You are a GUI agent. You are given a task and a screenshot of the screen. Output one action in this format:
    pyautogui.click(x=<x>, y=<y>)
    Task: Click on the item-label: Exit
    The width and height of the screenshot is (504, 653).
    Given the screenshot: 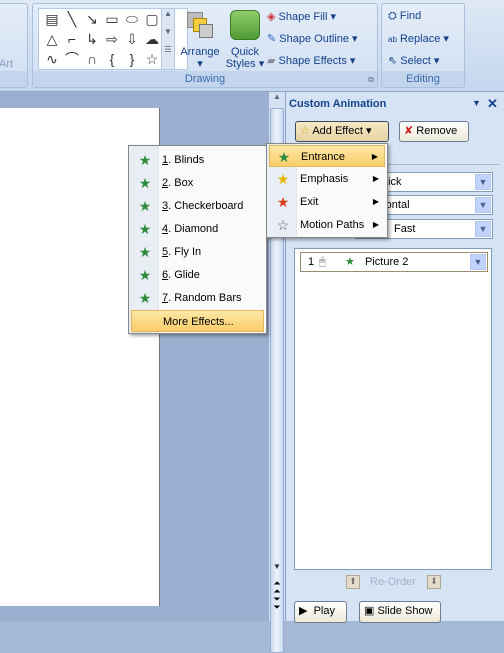 What is the action you would take?
    pyautogui.click(x=309, y=202)
    